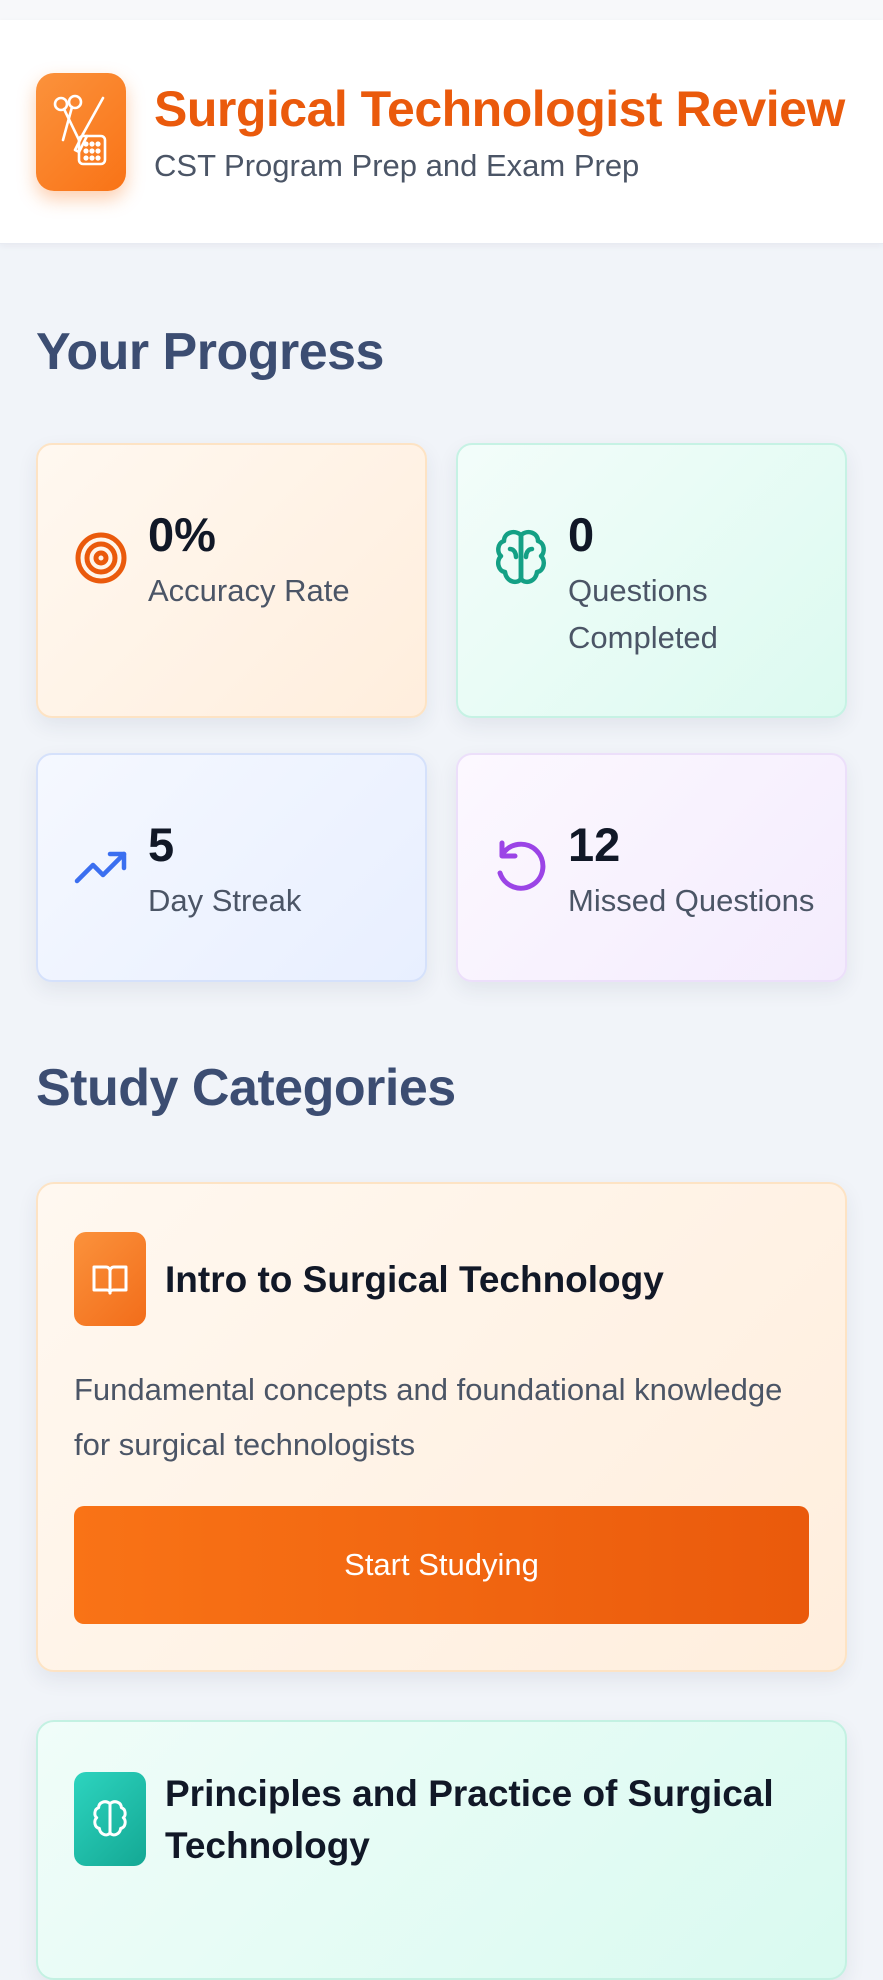  What do you see at coordinates (101, 868) in the screenshot?
I see `trending-up-icon` at bounding box center [101, 868].